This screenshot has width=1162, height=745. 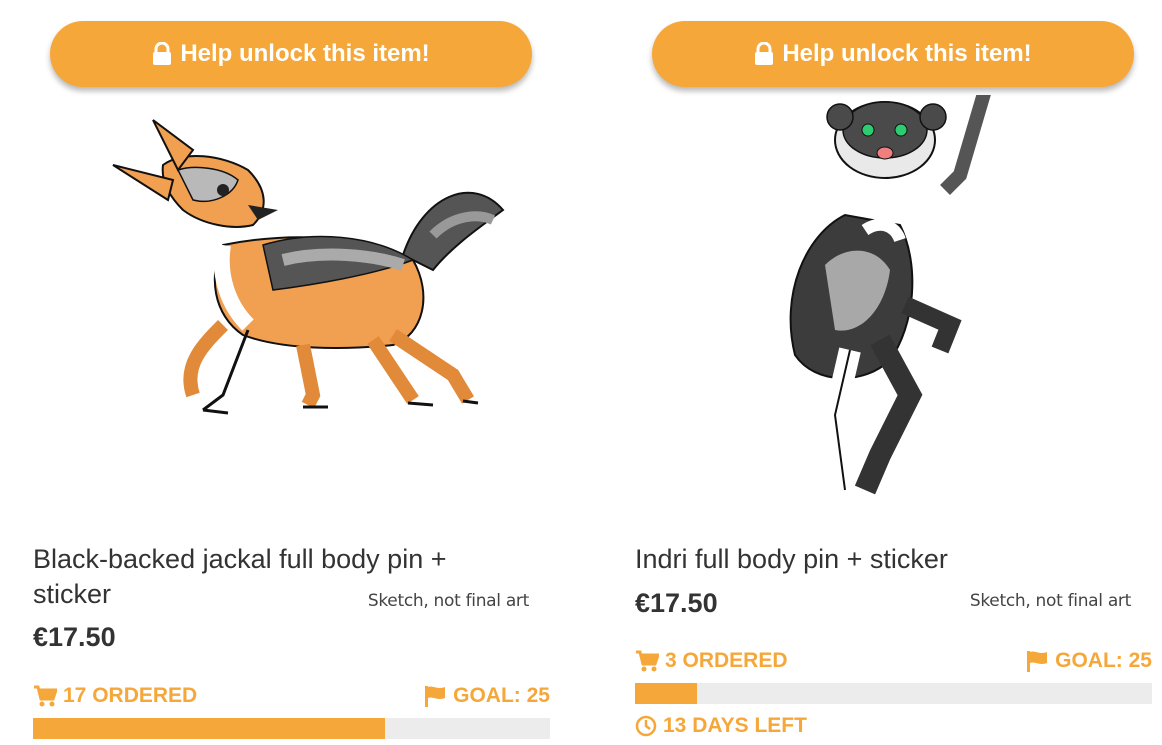 What do you see at coordinates (726, 660) in the screenshot?
I see `ordered-label: 3 ORDERED` at bounding box center [726, 660].